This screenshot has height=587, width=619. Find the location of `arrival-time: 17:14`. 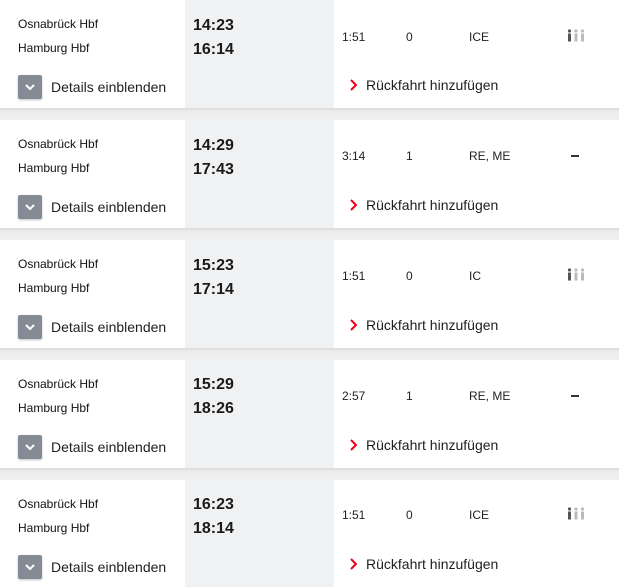

arrival-time: 17:14 is located at coordinates (213, 289).